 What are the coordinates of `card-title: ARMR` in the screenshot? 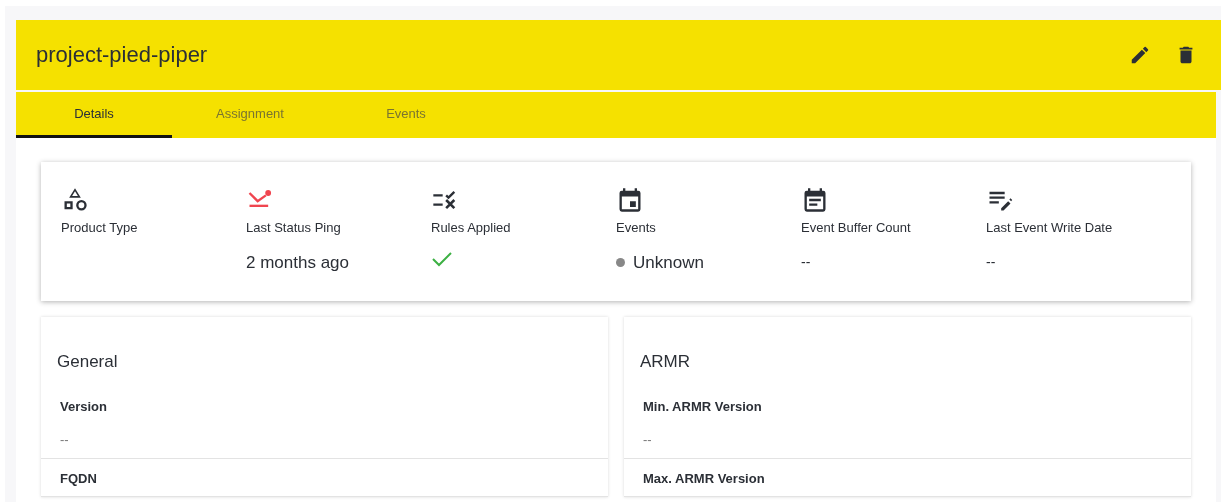 It's located at (665, 362).